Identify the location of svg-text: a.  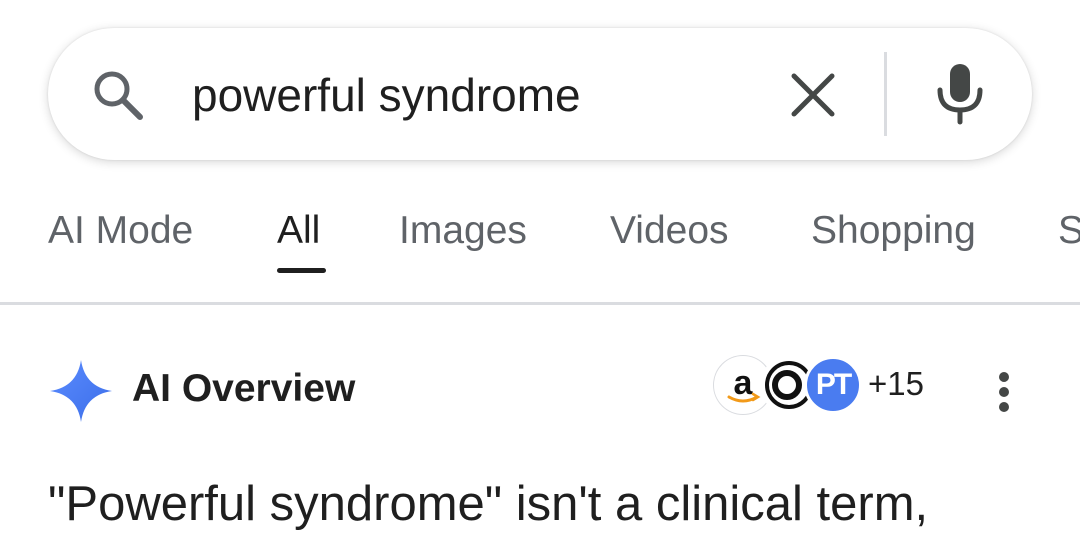
(744, 383).